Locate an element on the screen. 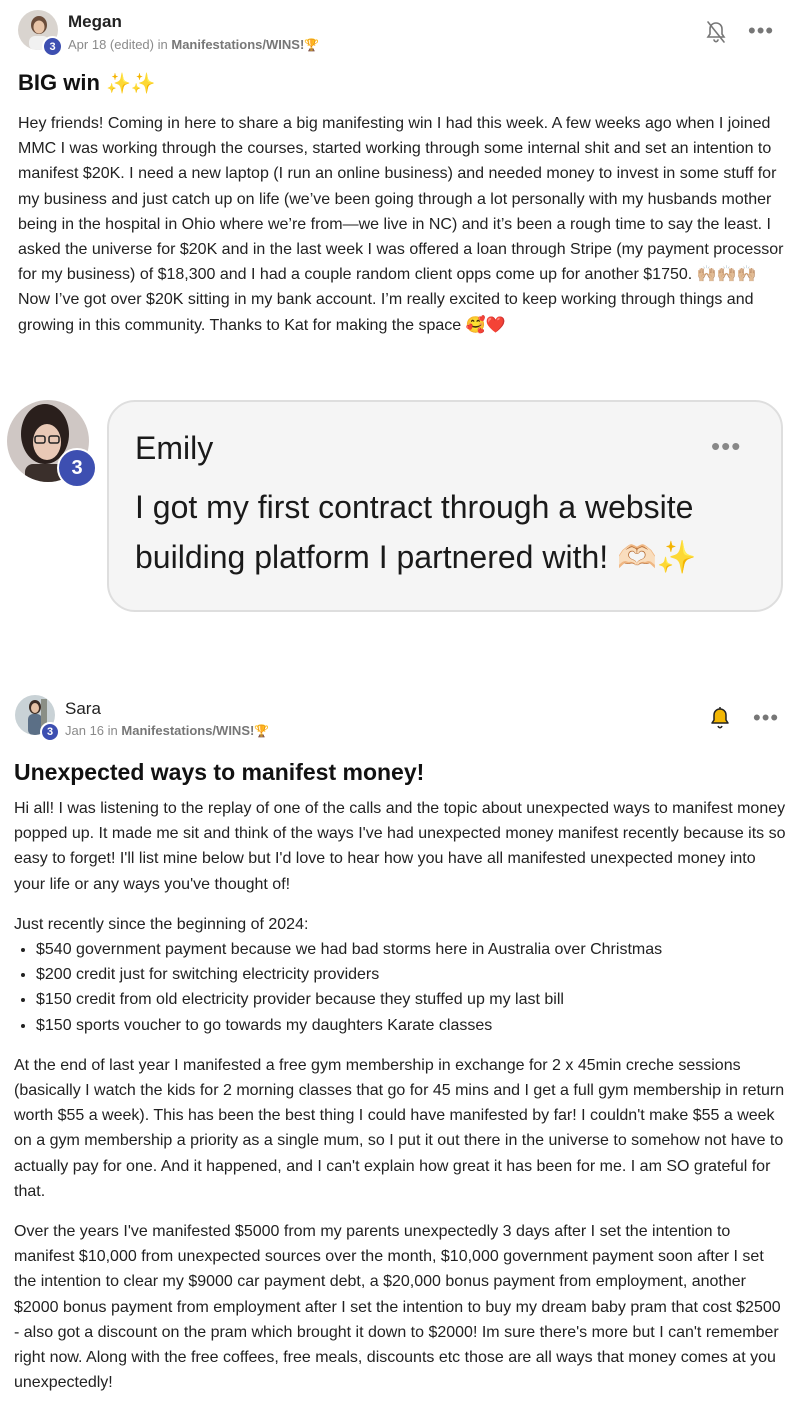 The width and height of the screenshot is (800, 1422). post-meta: Apr 18 (edited) in Manifestations/WINS!🏆 is located at coordinates (193, 44).